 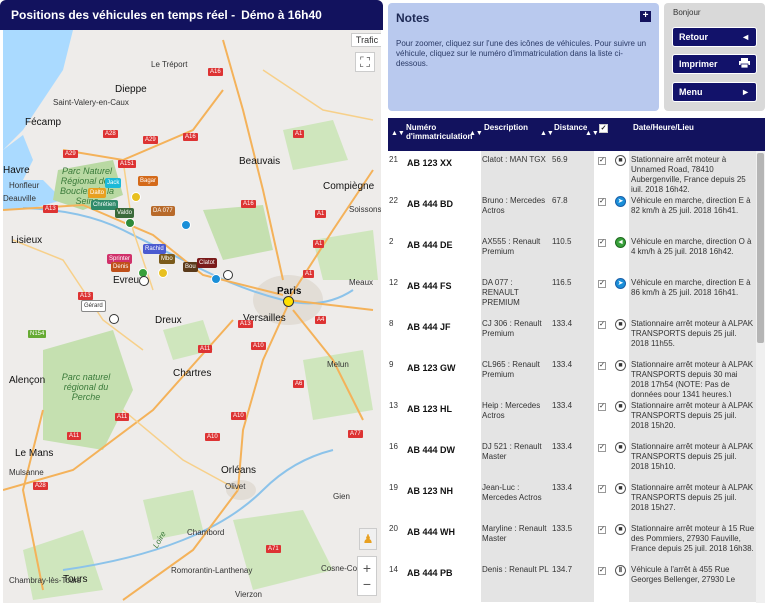 I want to click on scrollbar-thumb, so click(x=760, y=248).